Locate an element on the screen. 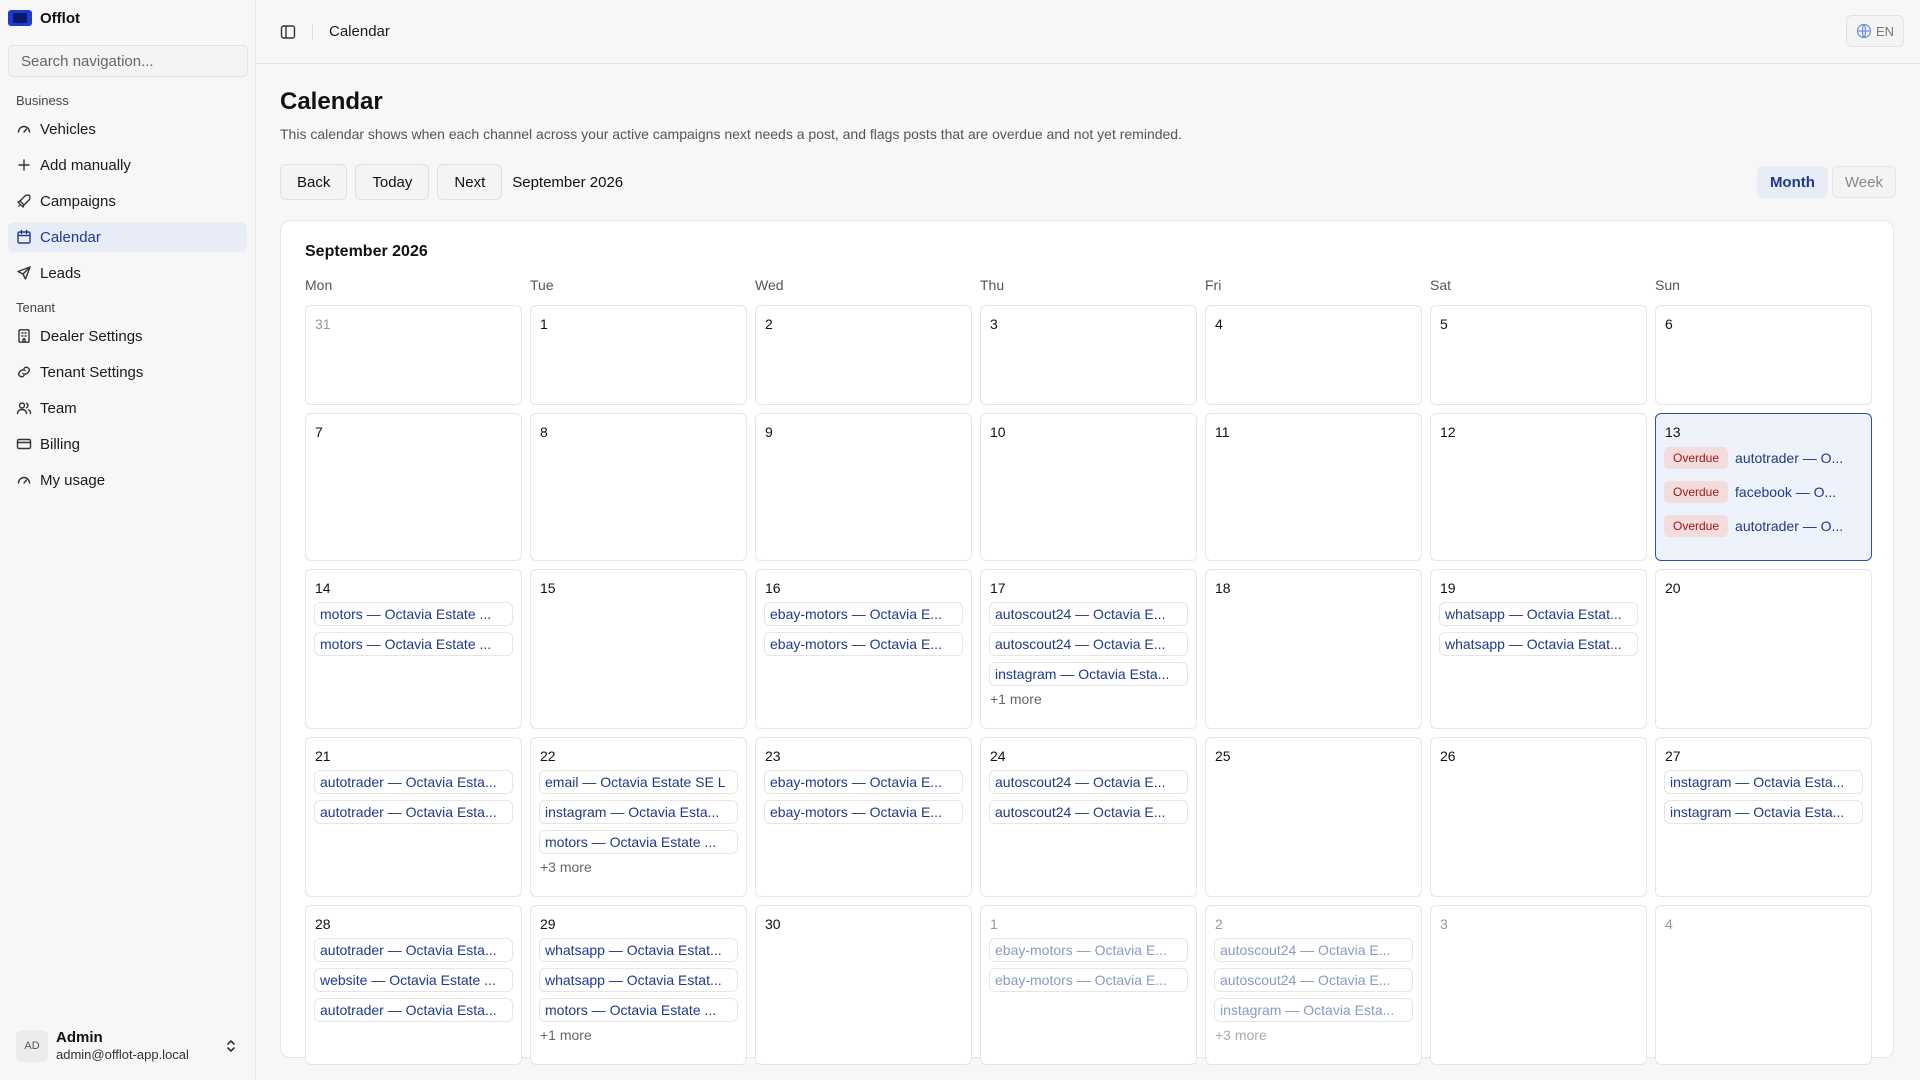 The image size is (1920, 1080). today-button: Today is located at coordinates (392, 182).